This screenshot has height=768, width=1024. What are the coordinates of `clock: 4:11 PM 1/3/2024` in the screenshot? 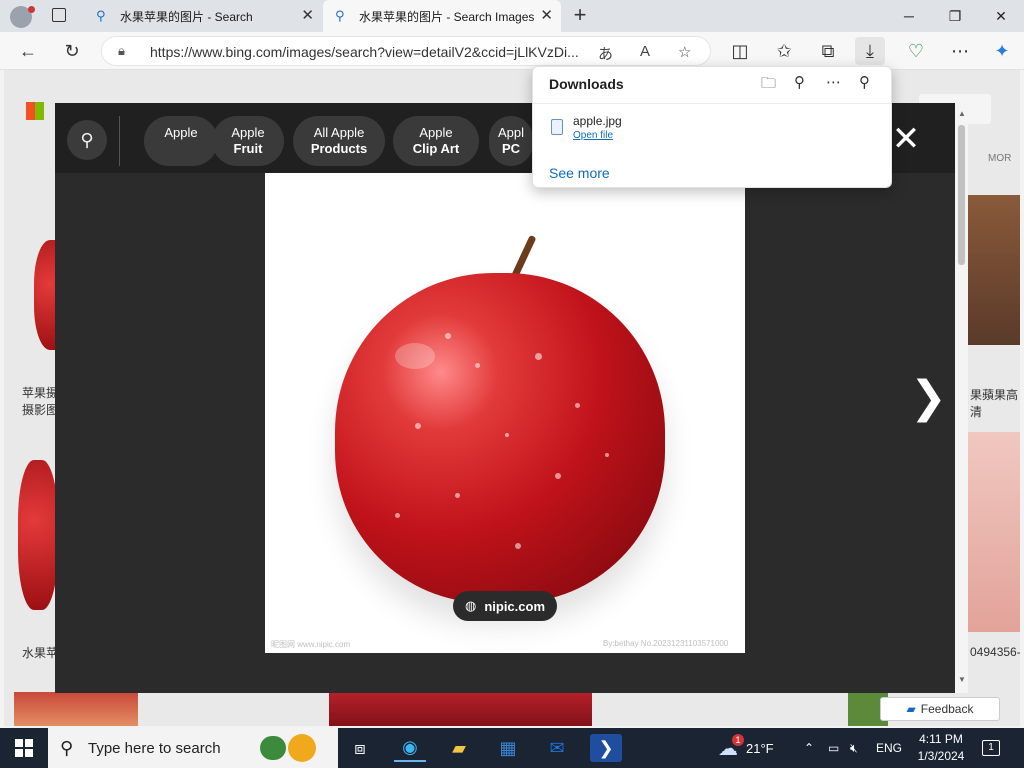 It's located at (941, 748).